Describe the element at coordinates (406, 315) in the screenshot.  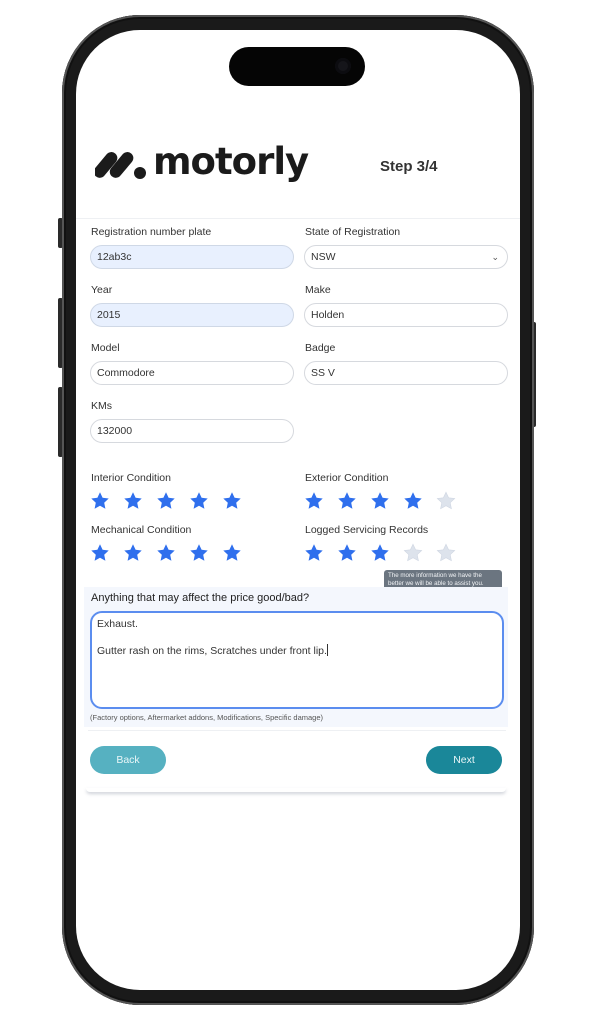
I see `make-input: Holden` at that location.